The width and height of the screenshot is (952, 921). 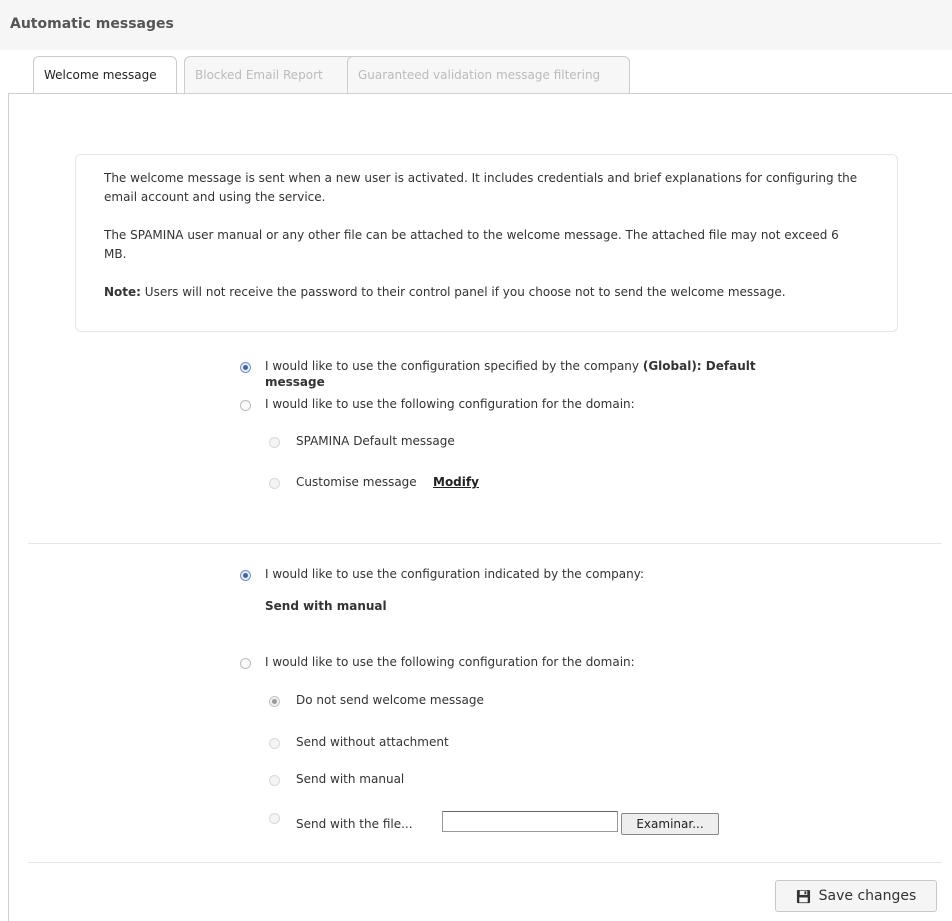 What do you see at coordinates (295, 382) in the screenshot?
I see `option-company-bold-line2: message` at bounding box center [295, 382].